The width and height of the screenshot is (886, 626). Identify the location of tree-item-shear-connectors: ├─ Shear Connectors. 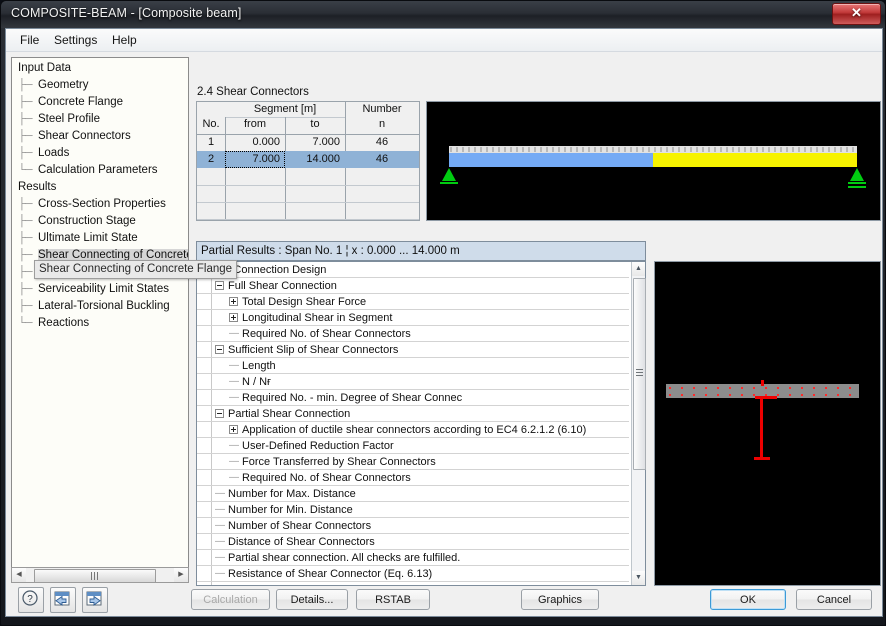
(100, 136).